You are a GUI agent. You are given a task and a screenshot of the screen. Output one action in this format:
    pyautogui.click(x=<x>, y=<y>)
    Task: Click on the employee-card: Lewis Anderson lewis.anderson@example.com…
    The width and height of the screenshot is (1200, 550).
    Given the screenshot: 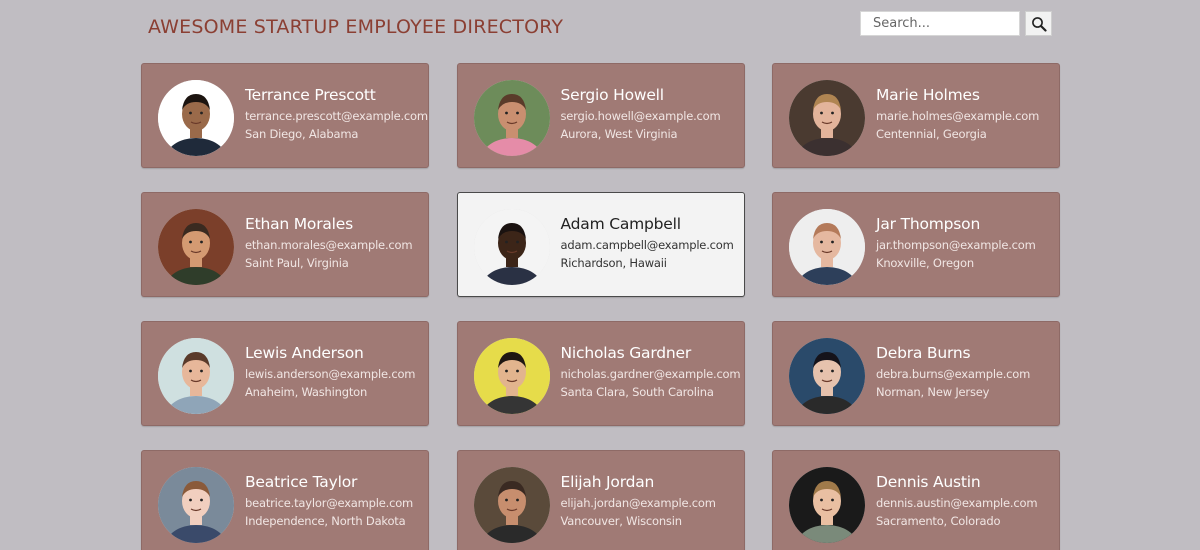 What is the action you would take?
    pyautogui.click(x=285, y=373)
    